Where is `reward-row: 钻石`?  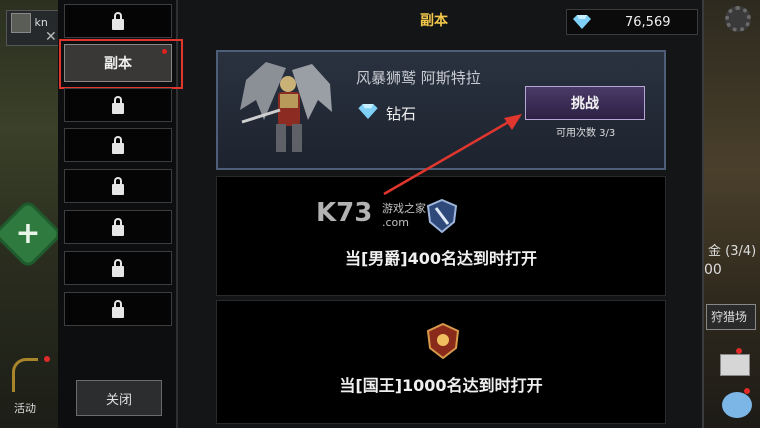 reward-row: 钻石 is located at coordinates (387, 113).